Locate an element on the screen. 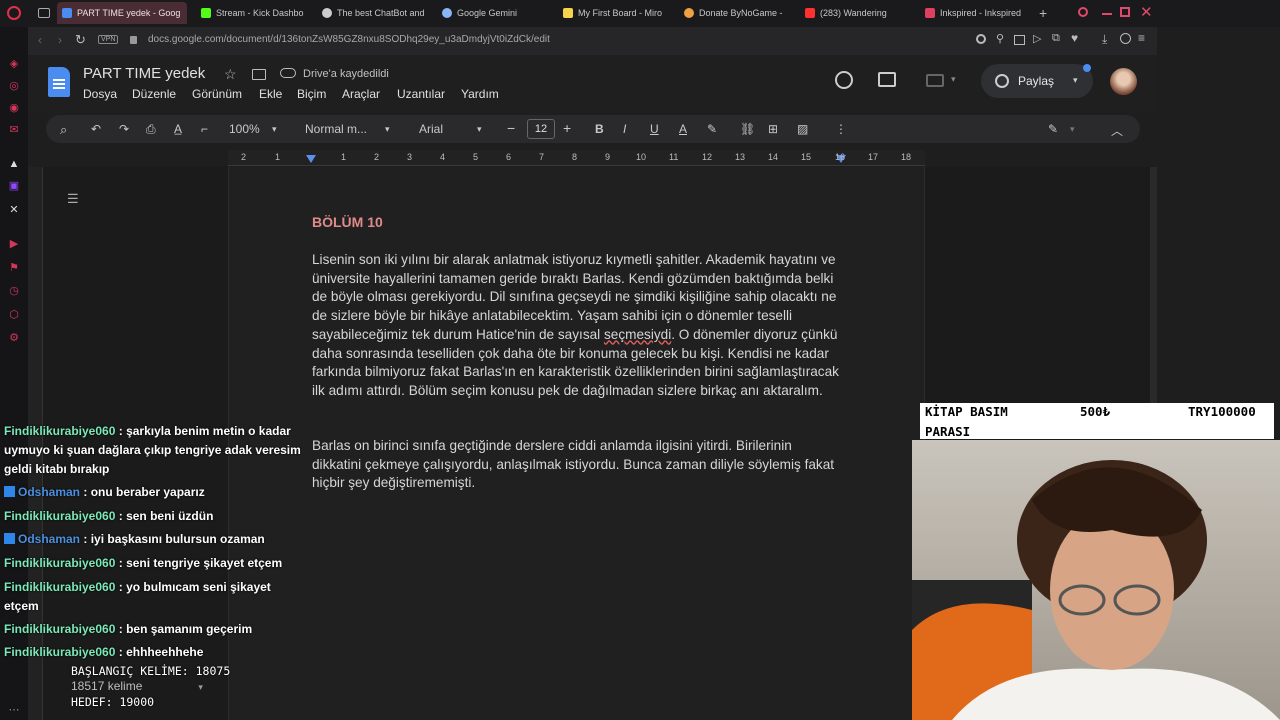 The image size is (1280, 720). ruler-number: 18 is located at coordinates (906, 157).